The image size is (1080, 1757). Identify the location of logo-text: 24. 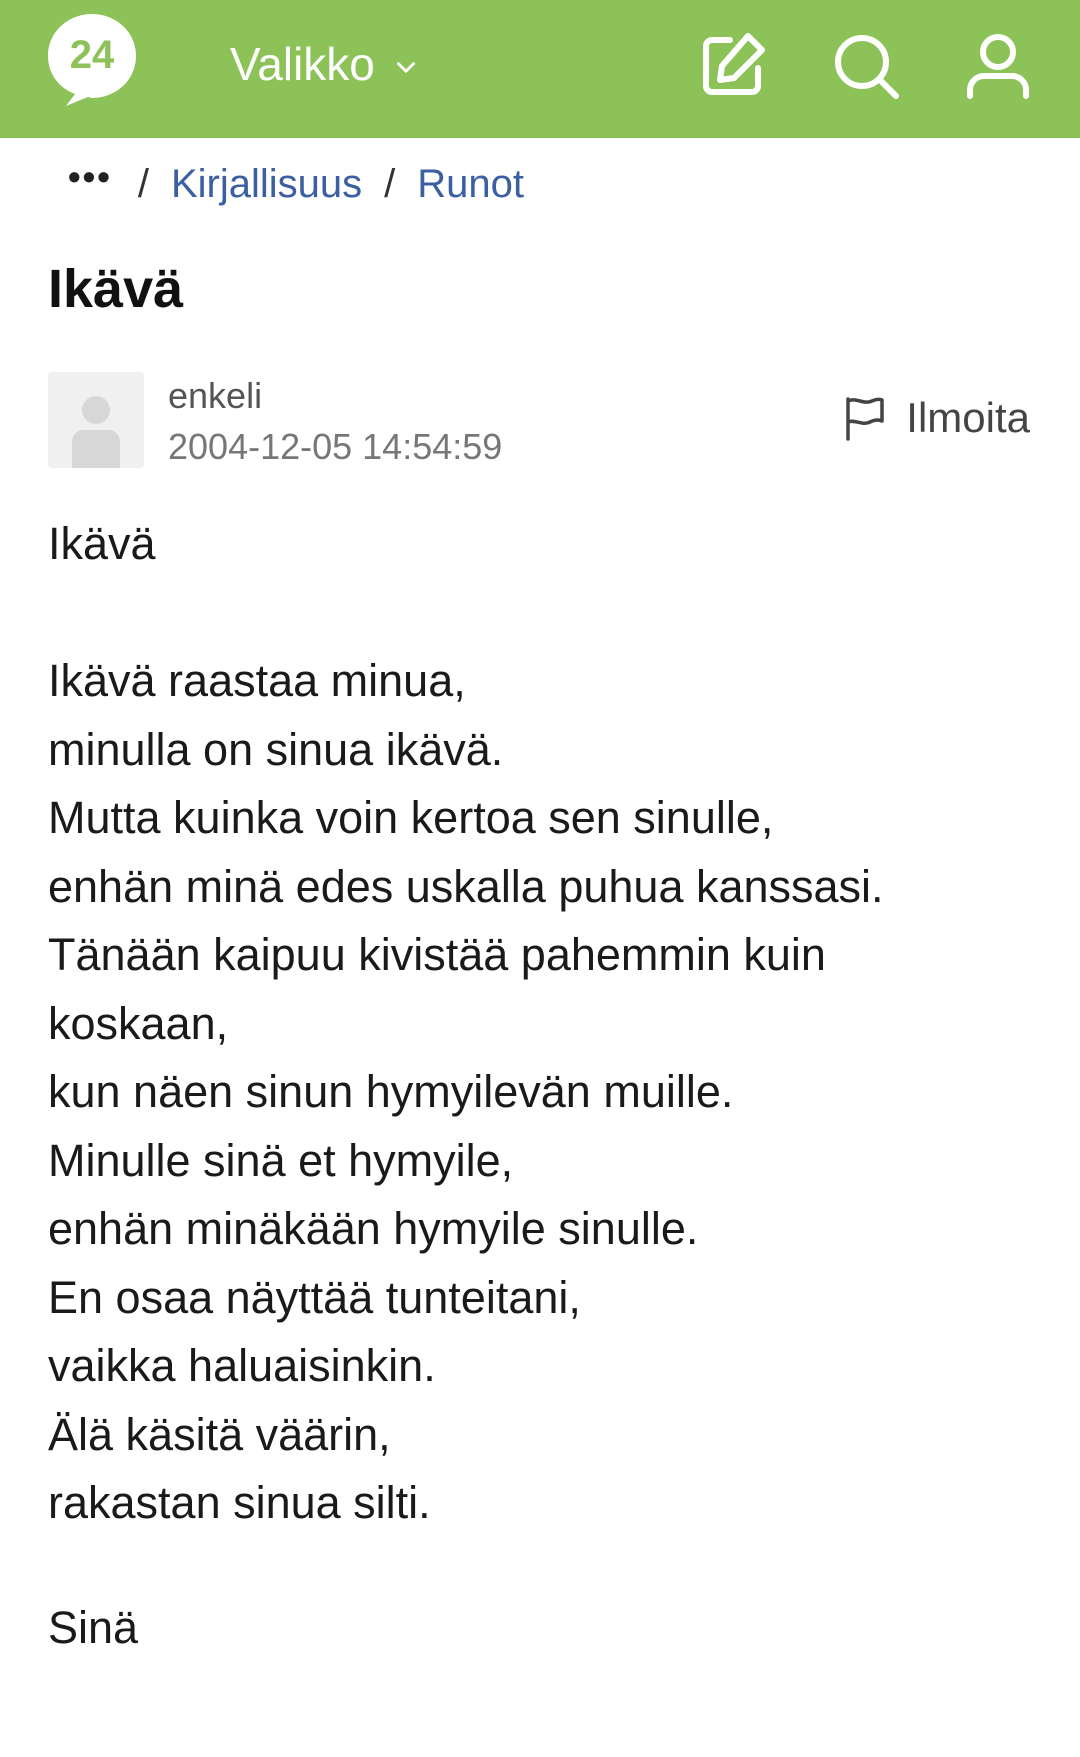
(92, 55).